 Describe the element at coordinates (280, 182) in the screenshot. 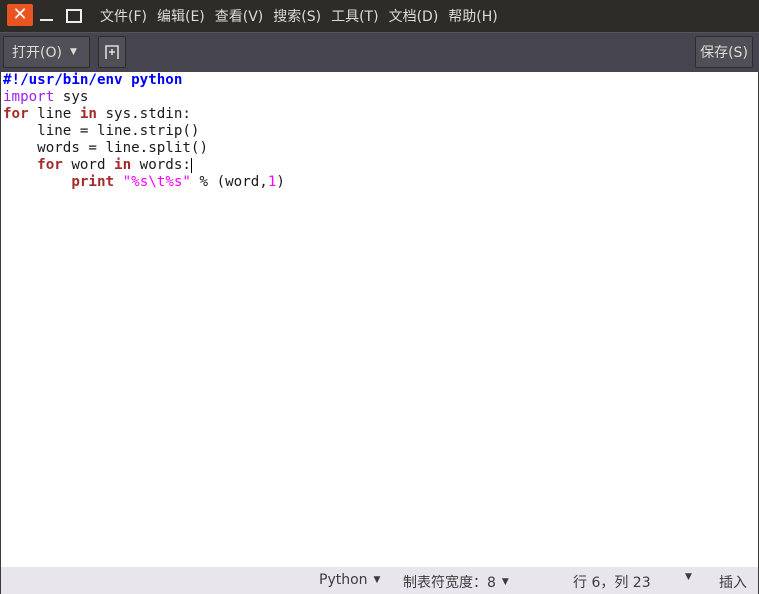

I see `code-token: )` at that location.